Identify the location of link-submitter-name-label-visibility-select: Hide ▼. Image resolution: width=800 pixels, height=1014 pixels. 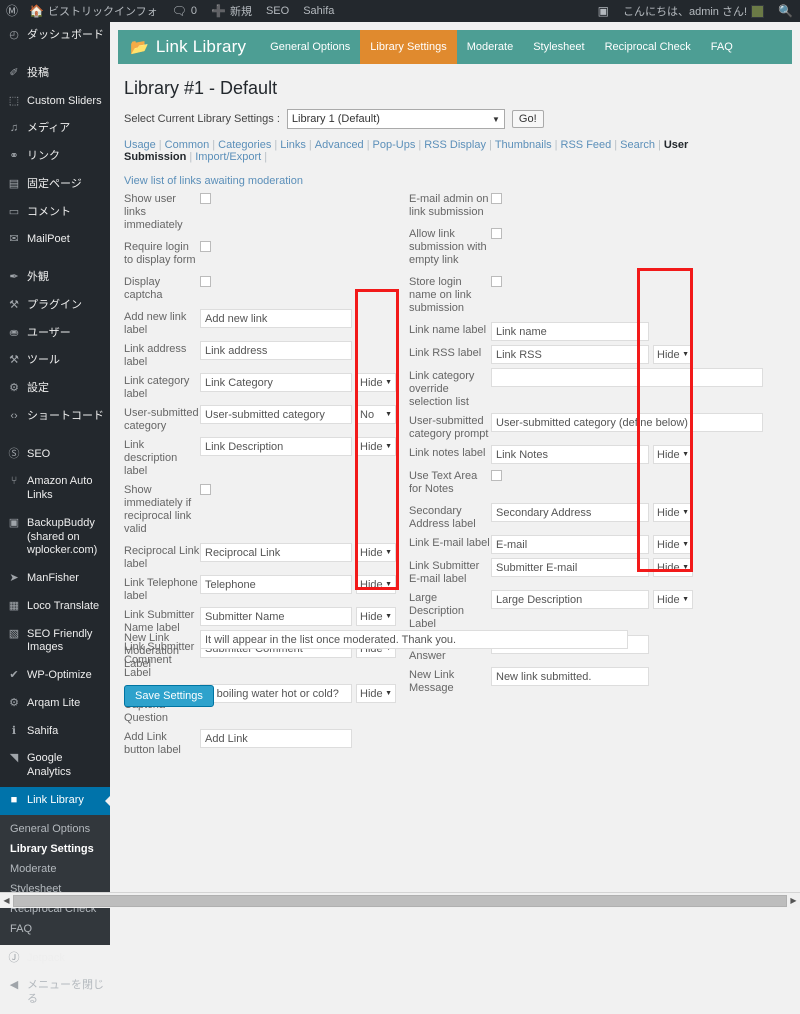
(376, 616).